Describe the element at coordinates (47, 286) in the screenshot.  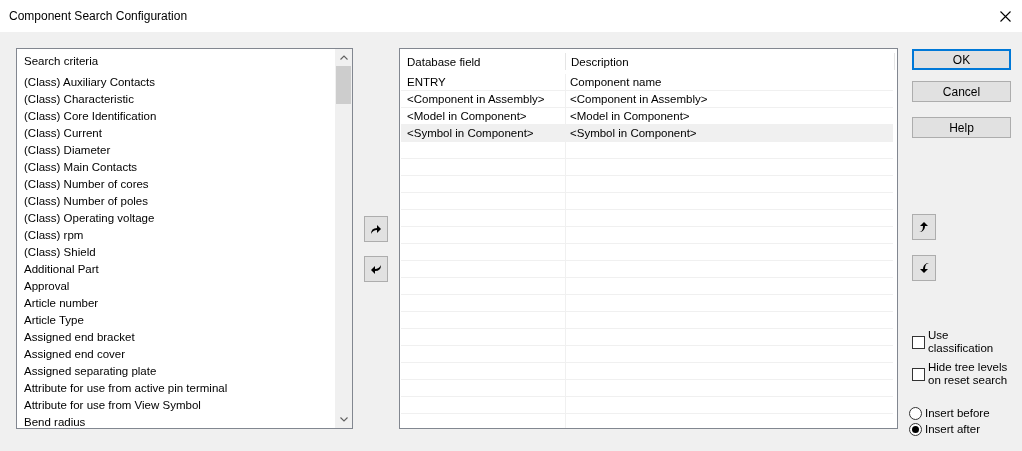
I see `list-item: Approval` at that location.